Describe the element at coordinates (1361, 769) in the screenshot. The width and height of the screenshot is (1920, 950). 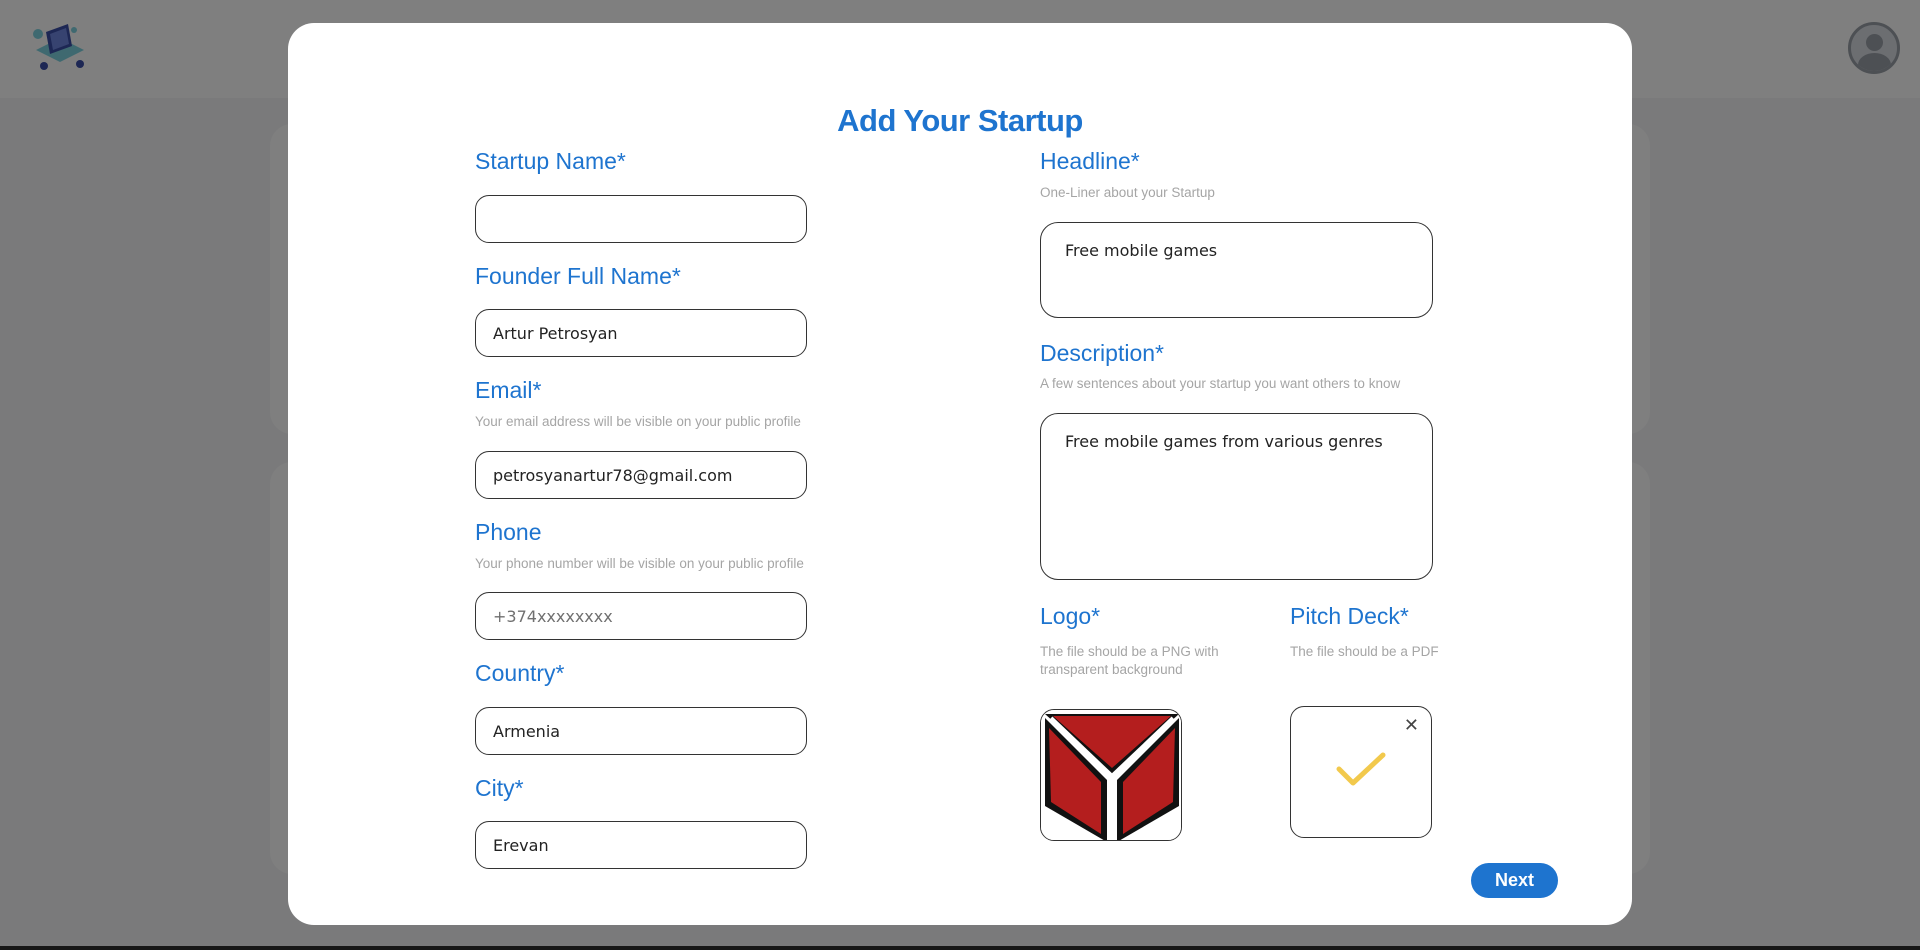
I see `checkmark-icon` at that location.